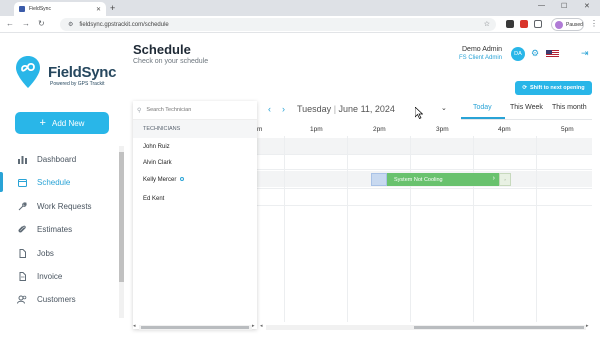  What do you see at coordinates (10, 23) in the screenshot?
I see `back-icon: ←` at bounding box center [10, 23].